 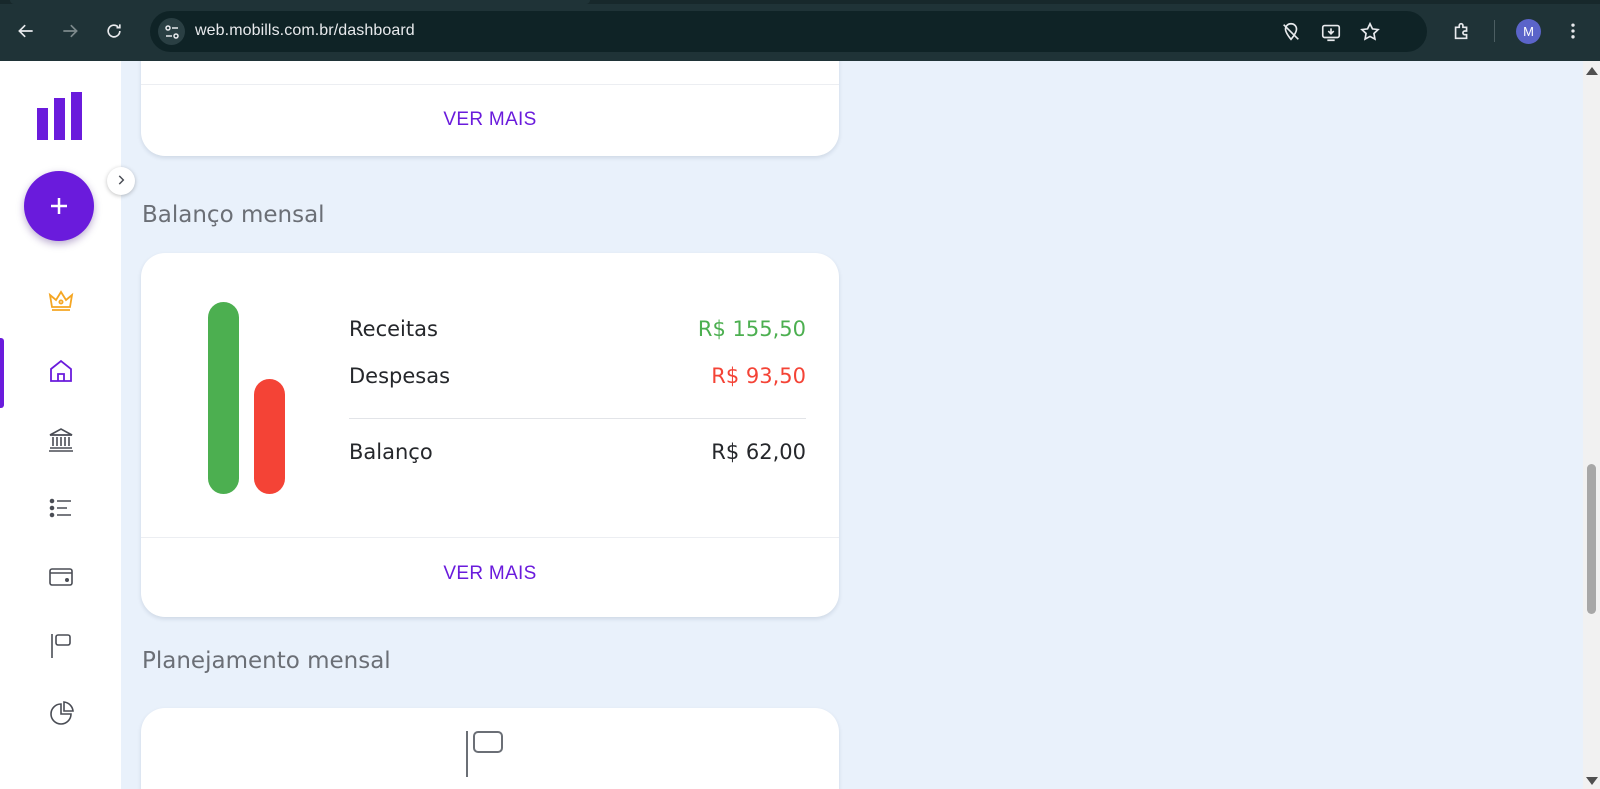 I want to click on expense-label: Despesas, so click(x=400, y=376).